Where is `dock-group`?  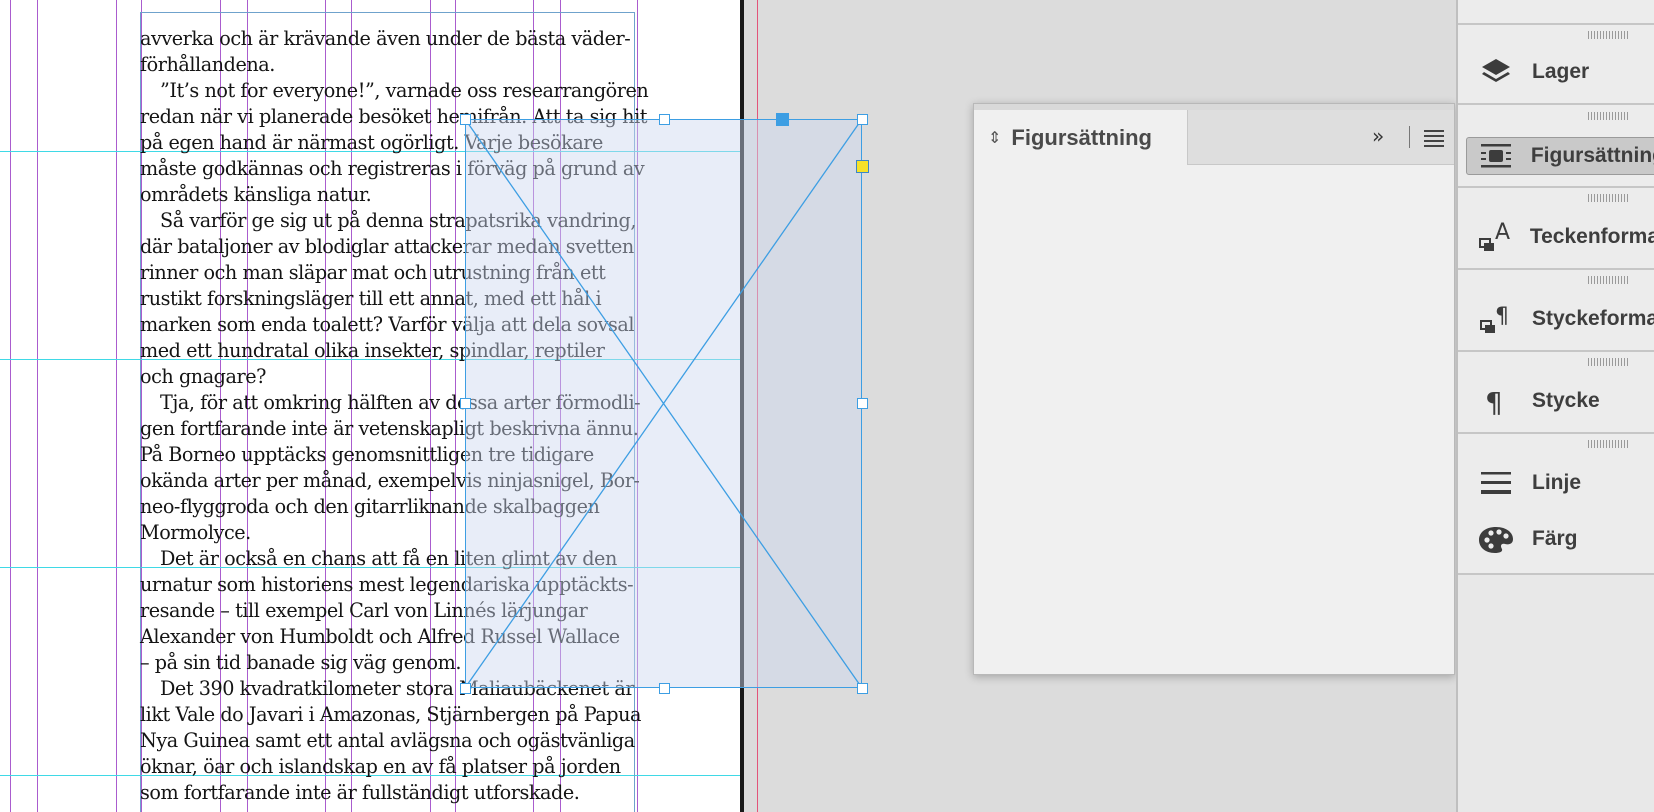 dock-group is located at coordinates (1556, 12).